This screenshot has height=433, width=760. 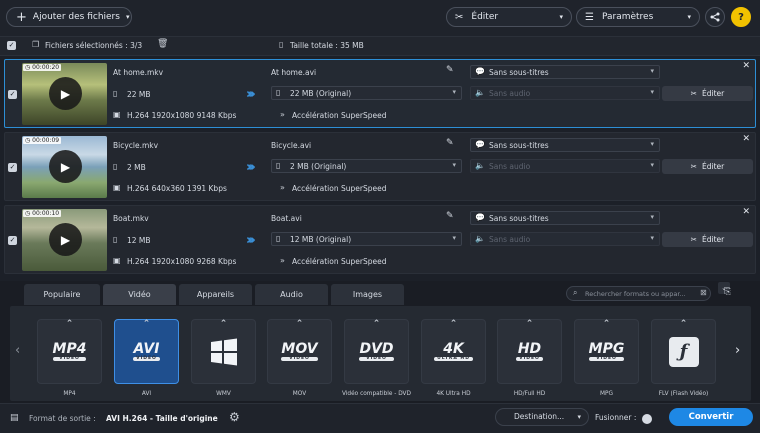 What do you see at coordinates (115, 239) in the screenshot?
I see `file-size-icon: ▯` at bounding box center [115, 239].